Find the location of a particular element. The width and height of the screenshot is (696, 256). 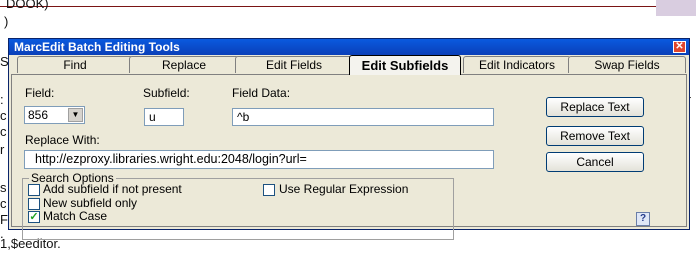

cancel-button: Cancel is located at coordinates (595, 162).